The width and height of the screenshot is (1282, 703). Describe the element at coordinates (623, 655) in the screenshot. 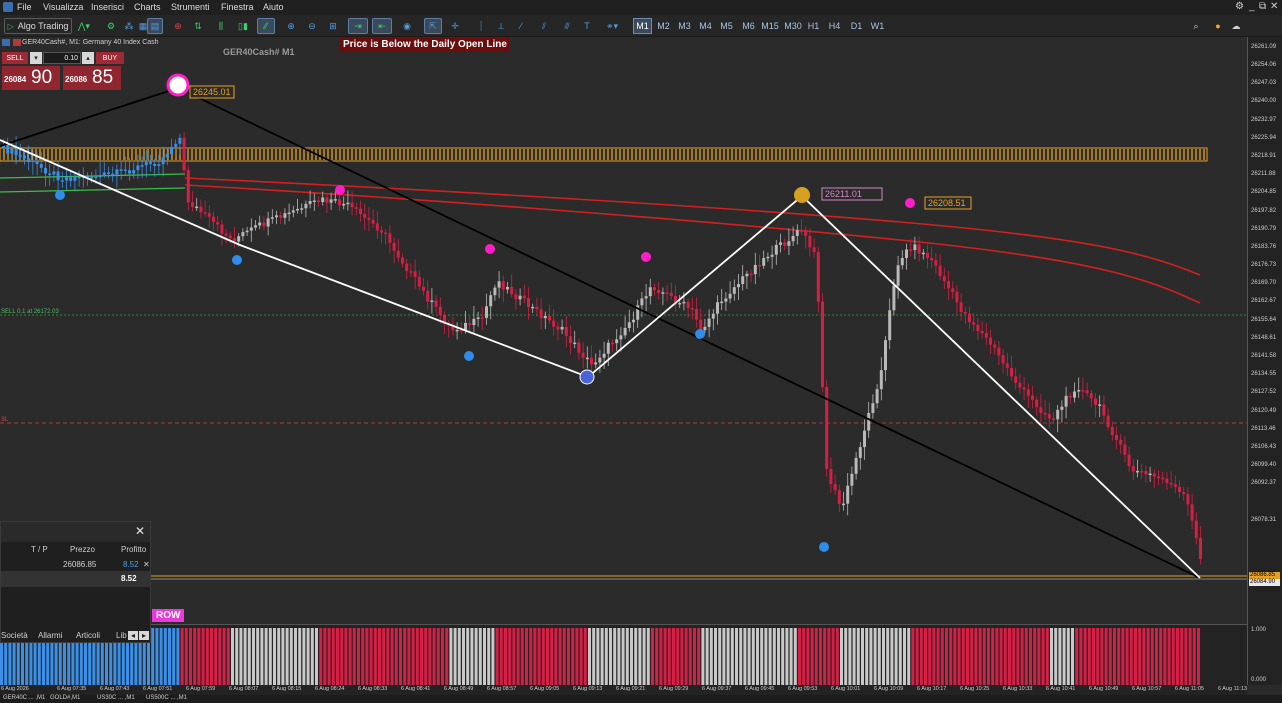

I see `indicator-subwindow` at that location.